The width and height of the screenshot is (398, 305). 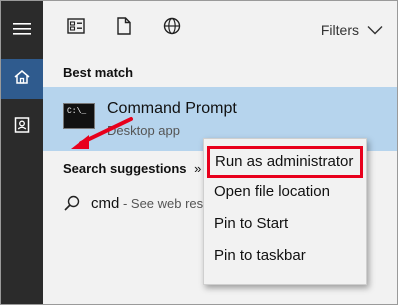 What do you see at coordinates (285, 162) in the screenshot?
I see `run-as-administrator-item: Run as administrator` at bounding box center [285, 162].